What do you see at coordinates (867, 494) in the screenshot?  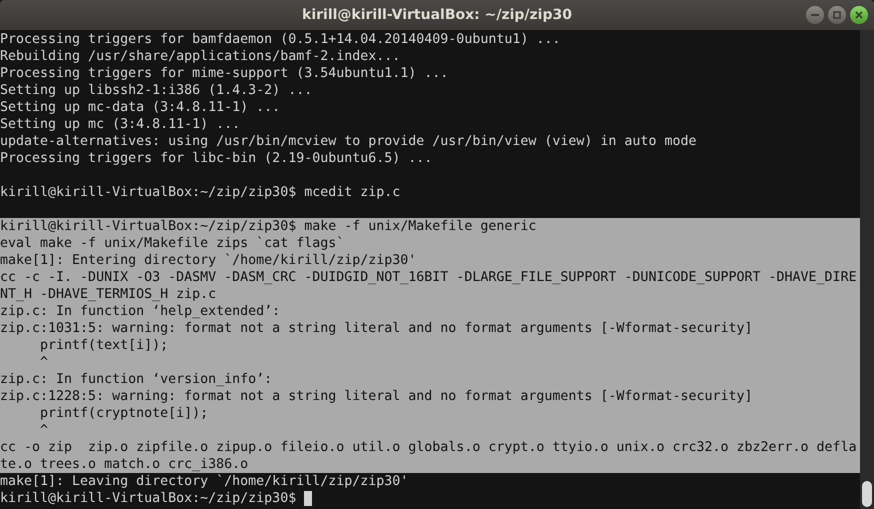 I see `scrollbar-thumb` at bounding box center [867, 494].